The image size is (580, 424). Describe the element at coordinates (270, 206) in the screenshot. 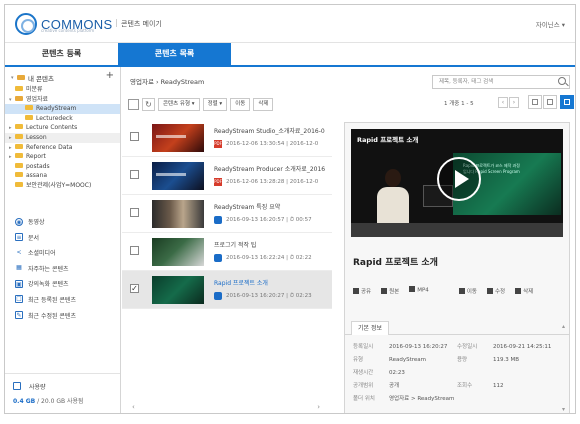

I see `item-title: ReadyStream 특징 요약` at that location.